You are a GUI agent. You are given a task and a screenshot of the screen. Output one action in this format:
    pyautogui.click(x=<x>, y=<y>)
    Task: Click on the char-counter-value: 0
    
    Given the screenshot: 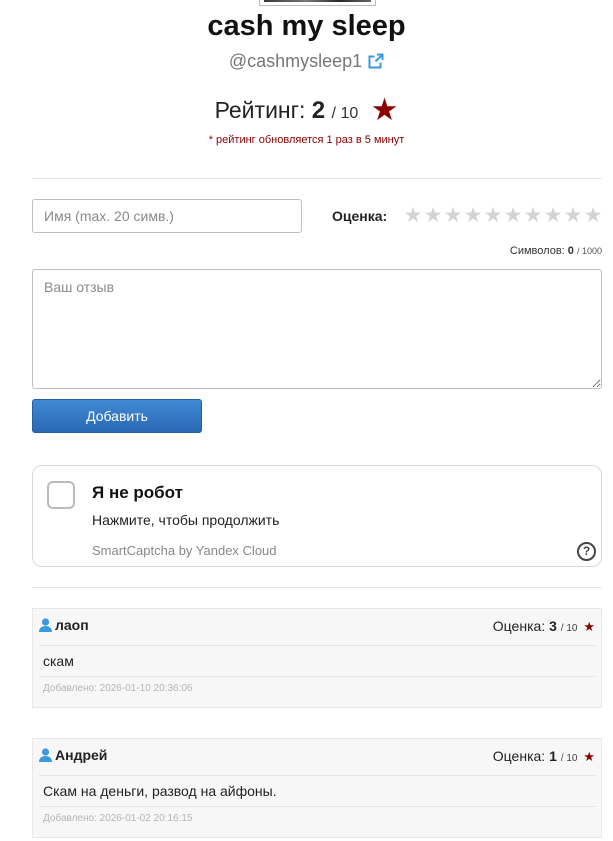 What is the action you would take?
    pyautogui.click(x=570, y=251)
    